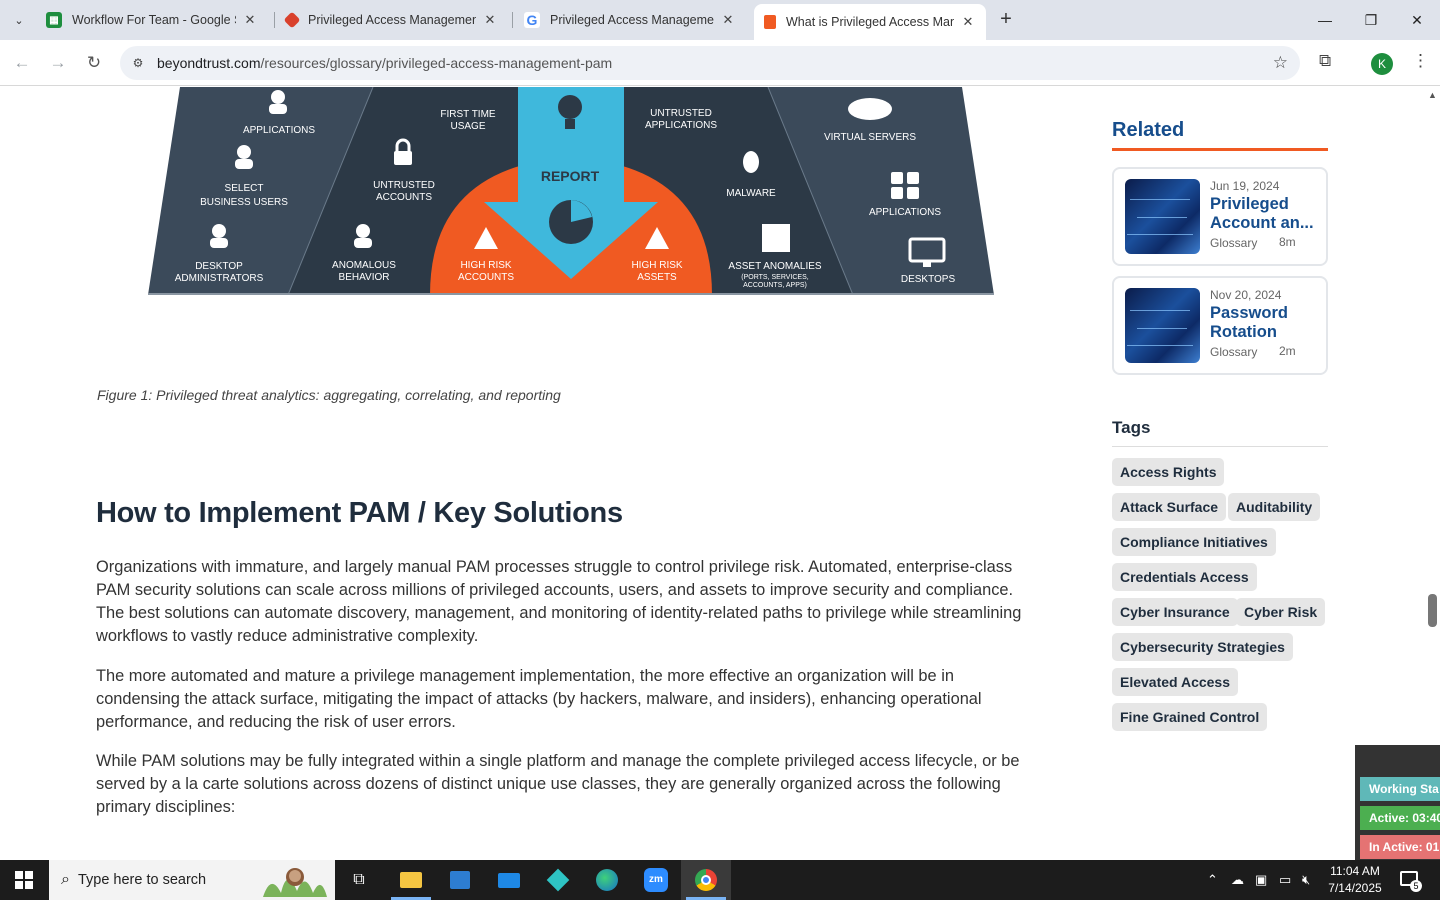 The image size is (1440, 900). Describe the element at coordinates (1245, 186) in the screenshot. I see `card-date: Jun 19, 2024` at that location.